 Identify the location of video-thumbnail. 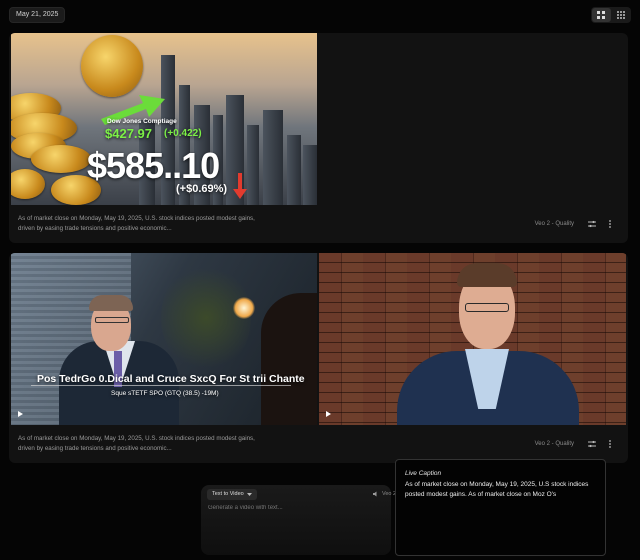
(472, 339).